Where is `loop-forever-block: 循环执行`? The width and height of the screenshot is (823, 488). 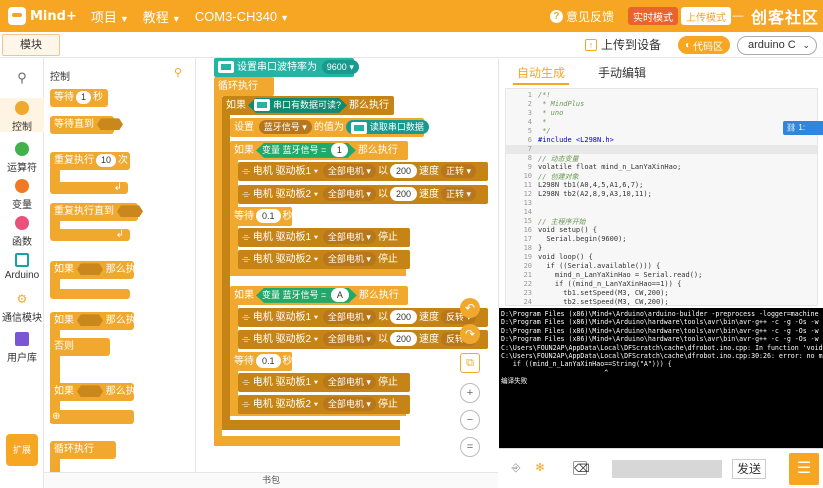 loop-forever-block: 循环执行 is located at coordinates (244, 86).